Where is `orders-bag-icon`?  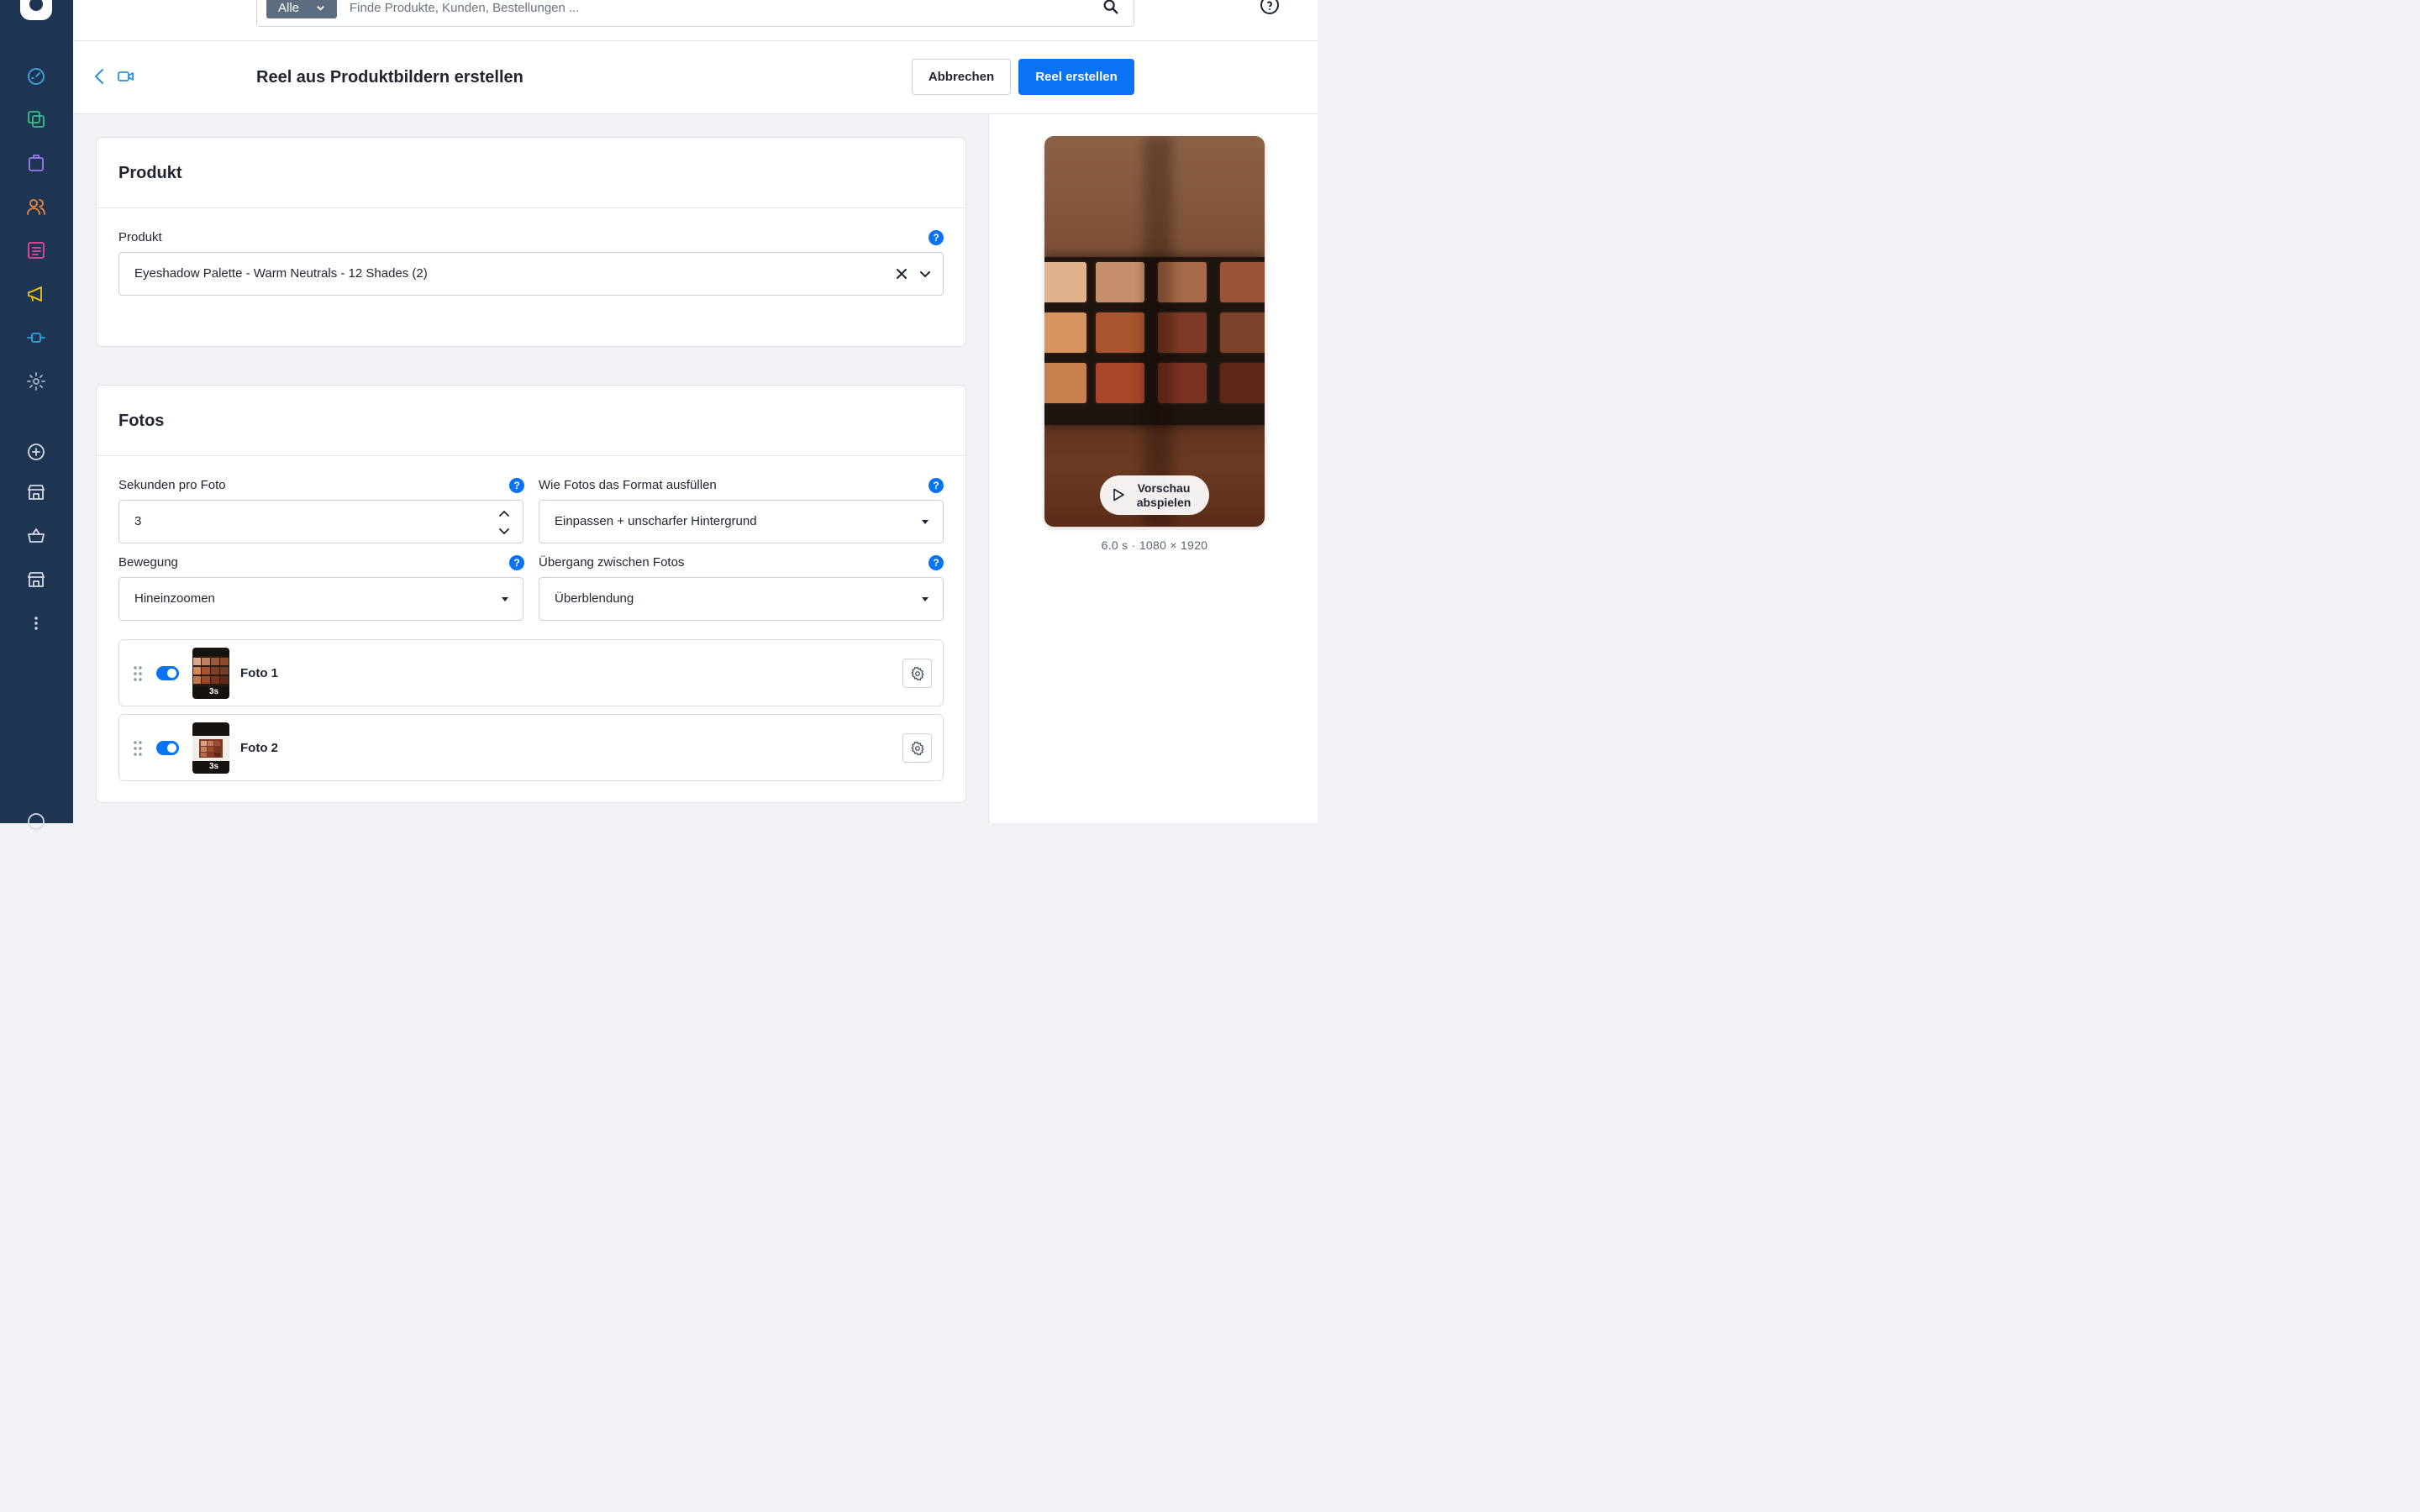 orders-bag-icon is located at coordinates (36, 163).